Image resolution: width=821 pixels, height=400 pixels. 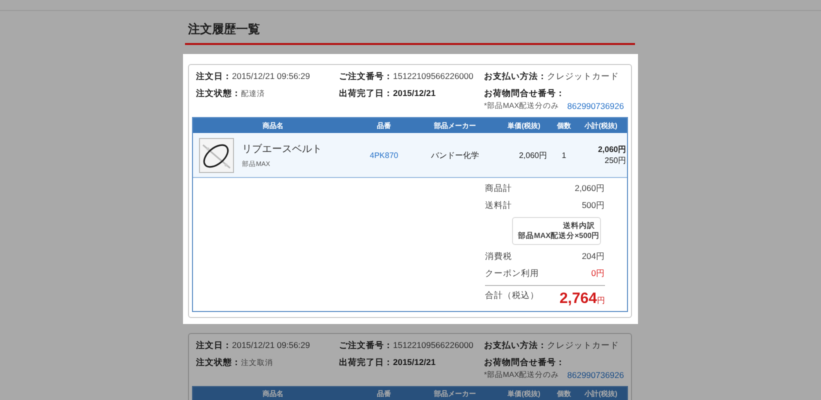 I want to click on summary-value: 2,060円, so click(x=589, y=189).